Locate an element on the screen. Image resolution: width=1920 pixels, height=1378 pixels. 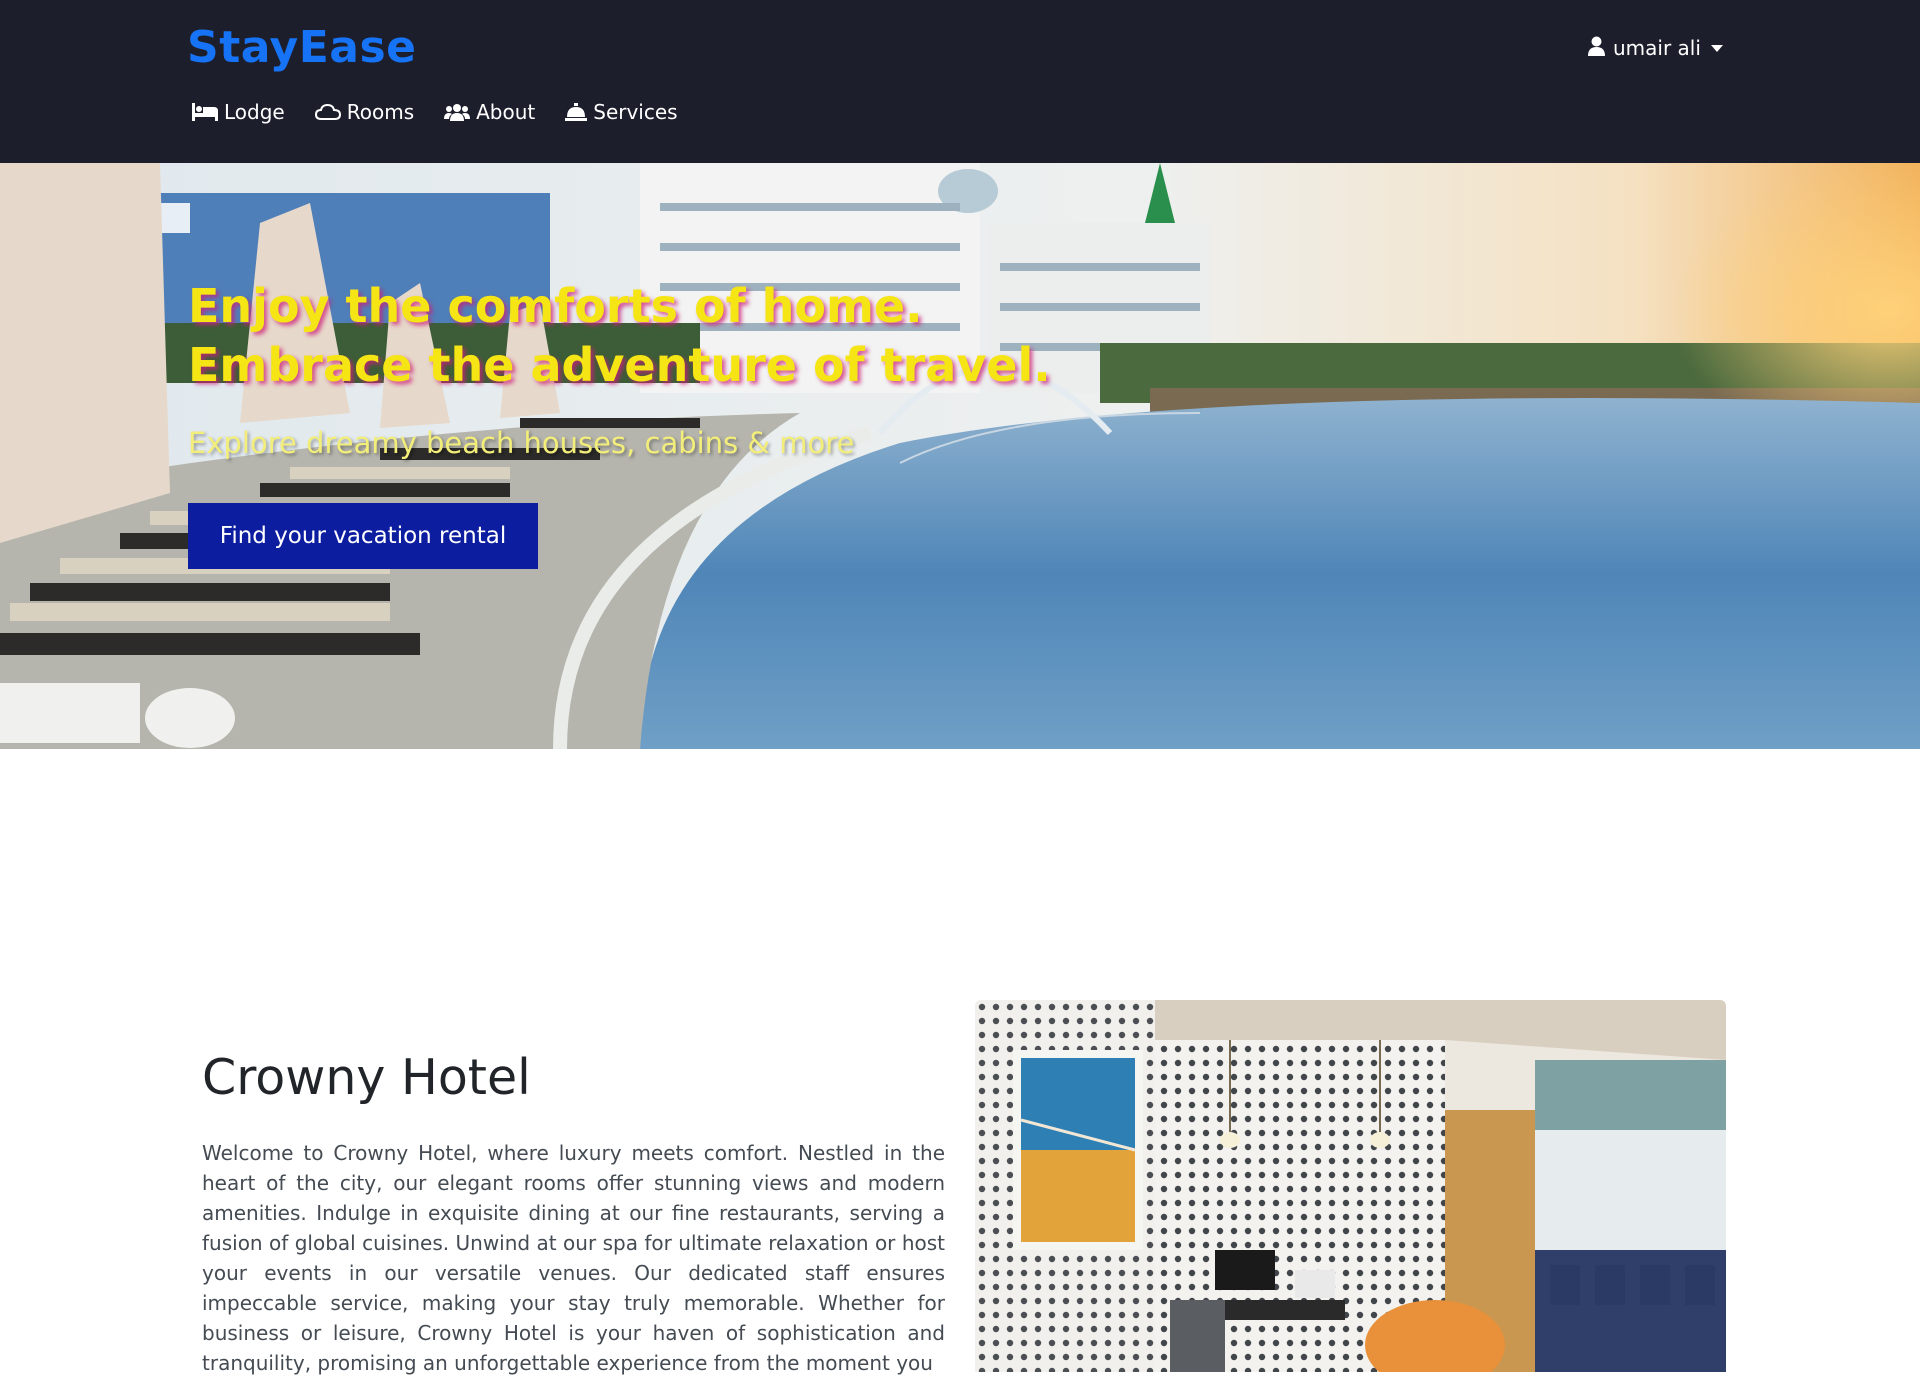
hotel-lobby-image is located at coordinates (1350, 1186).